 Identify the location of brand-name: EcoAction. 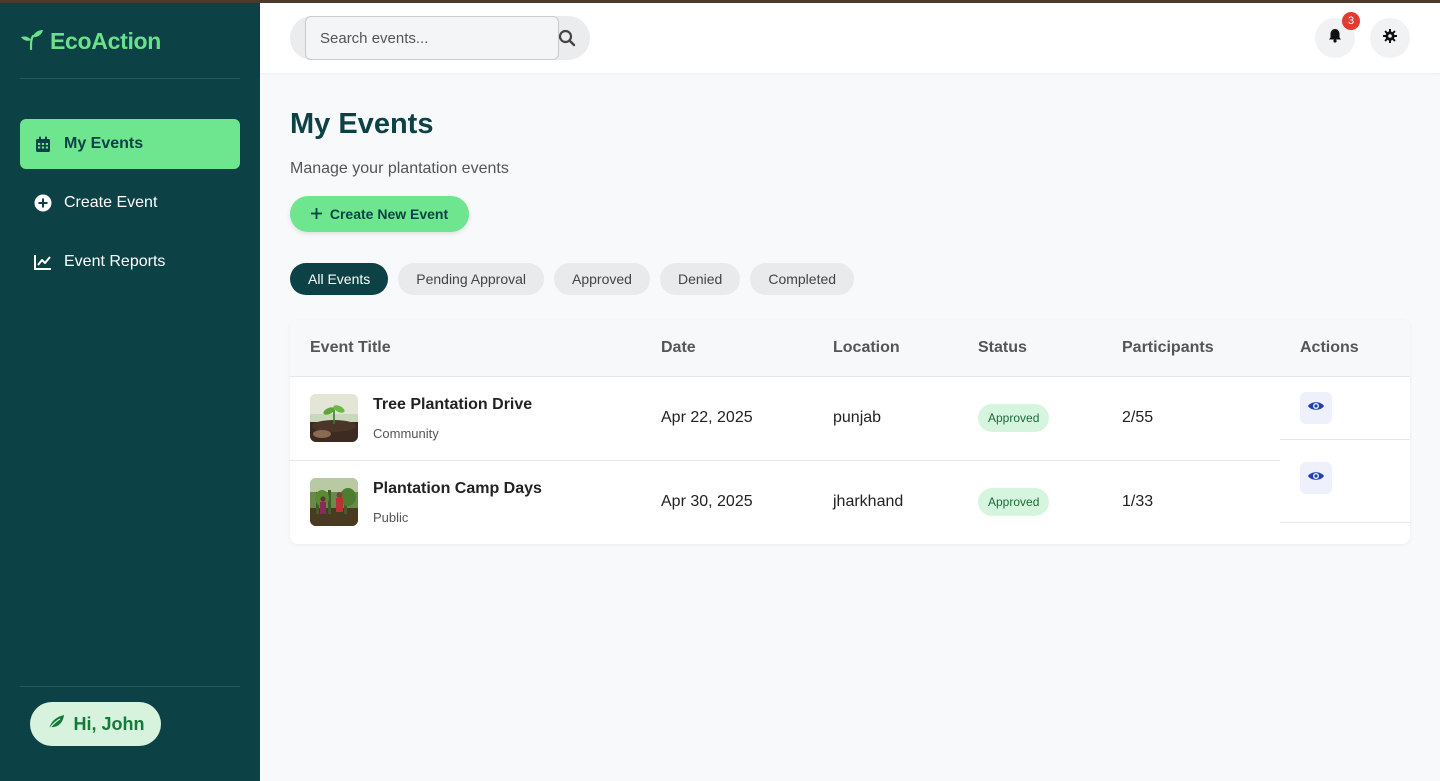
(106, 40).